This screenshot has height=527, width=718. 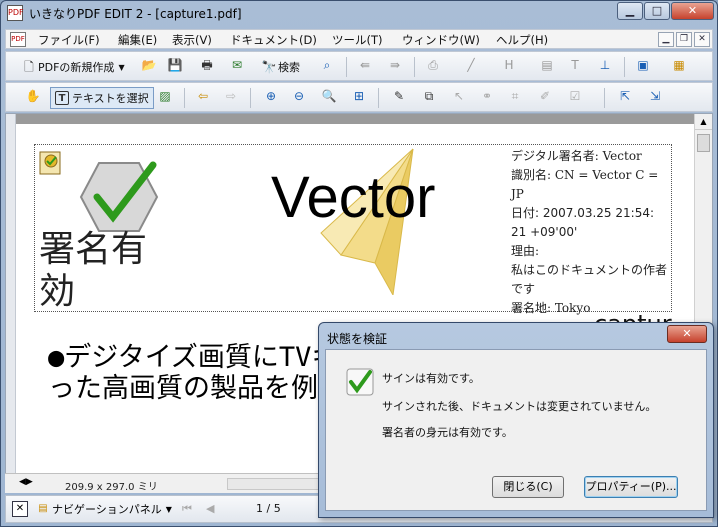 I want to click on valid-signature-icon, so click(x=360, y=382).